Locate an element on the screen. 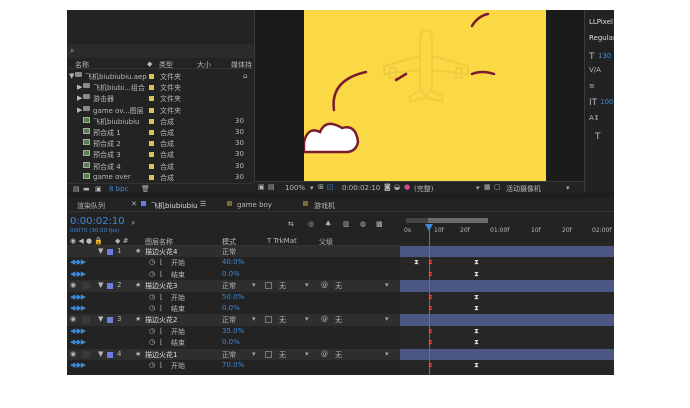  new-comp-icon: ▣ is located at coordinates (98, 189).